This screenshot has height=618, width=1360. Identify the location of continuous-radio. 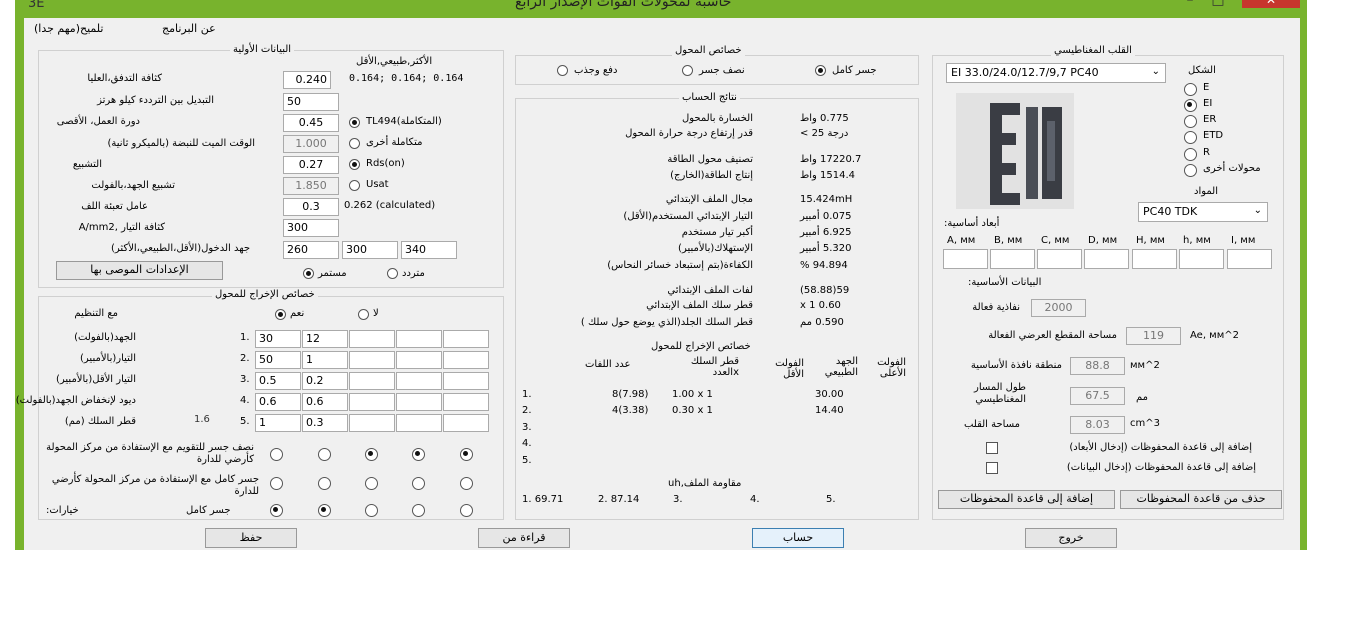
(308, 273).